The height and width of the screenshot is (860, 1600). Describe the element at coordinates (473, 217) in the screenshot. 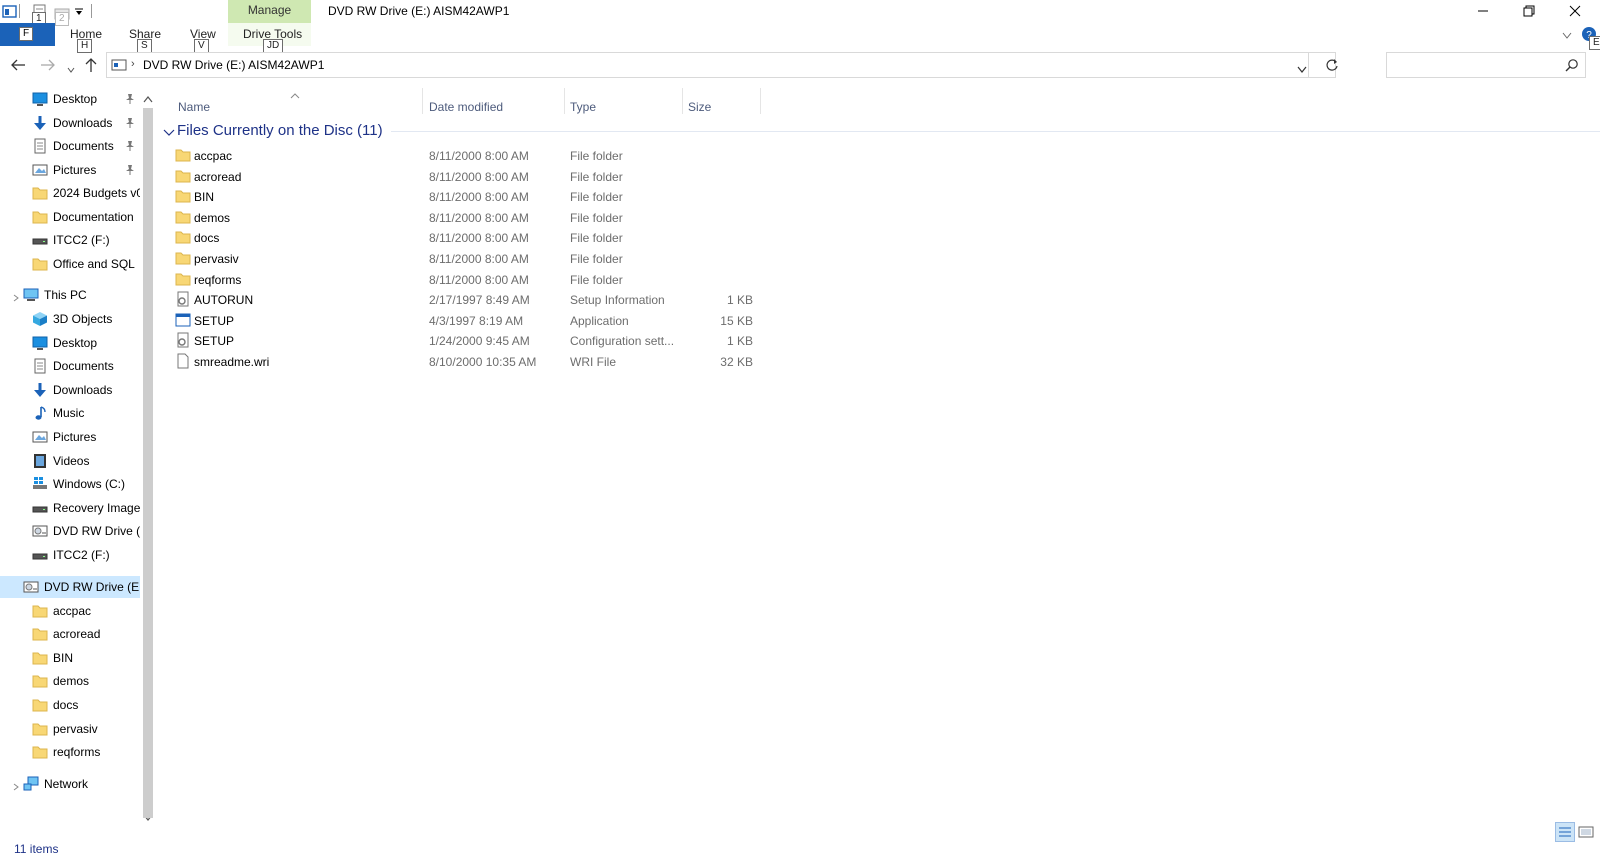

I see `table-row: demos 8/11/2000 8:00 AM File folder` at that location.